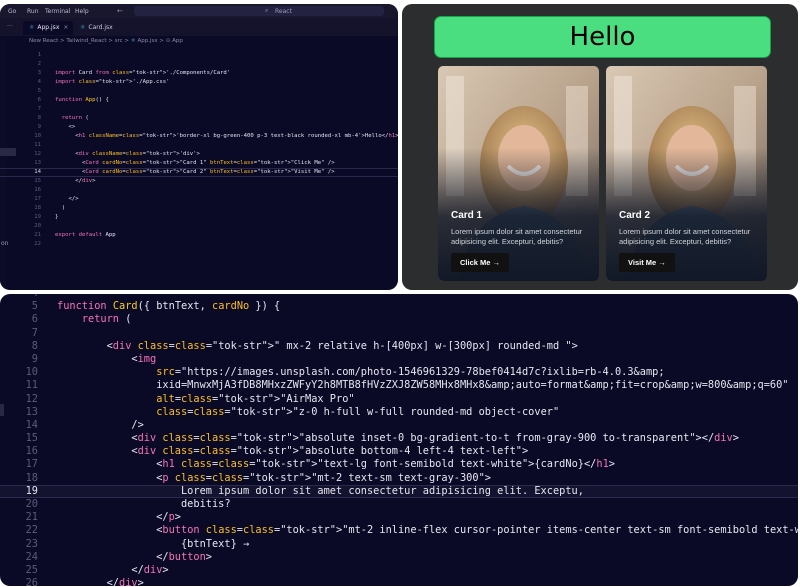 The height and width of the screenshot is (587, 800). Describe the element at coordinates (12, 11) in the screenshot. I see `menu-go: Go` at that location.